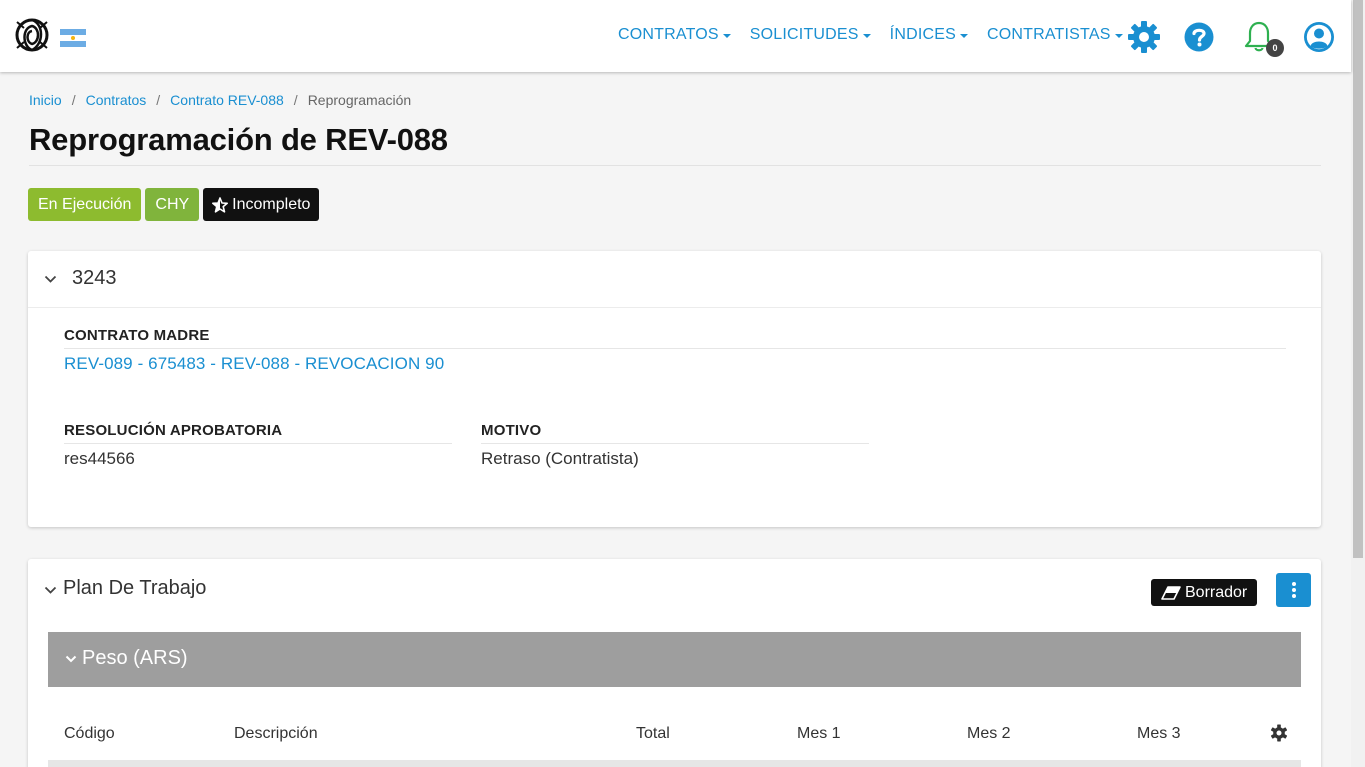 This screenshot has width=1365, height=767. I want to click on column-header-total: Total, so click(653, 734).